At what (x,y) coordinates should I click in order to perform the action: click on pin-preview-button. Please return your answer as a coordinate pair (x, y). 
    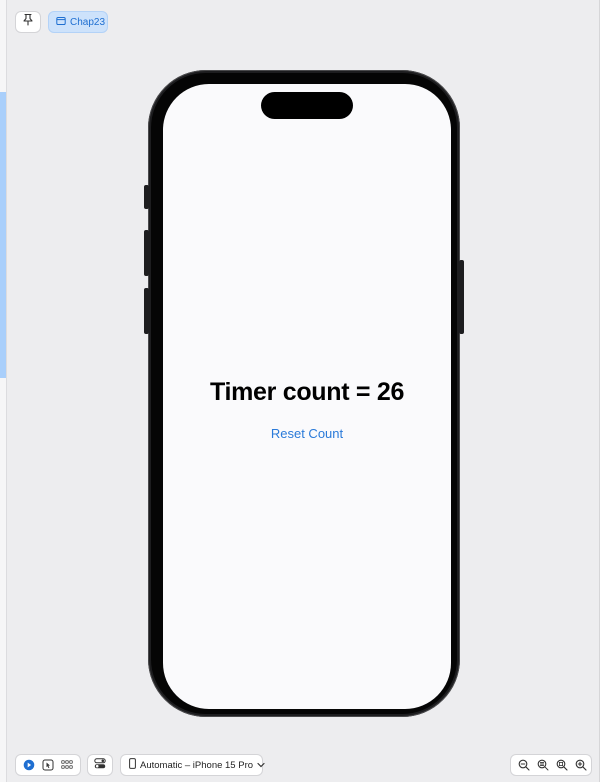
    Looking at the image, I should click on (28, 22).